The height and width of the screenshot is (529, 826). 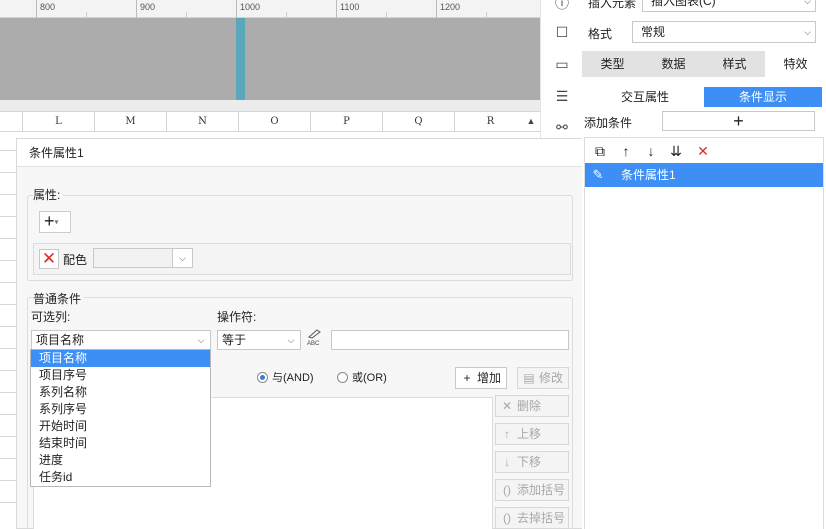 I want to click on delete-property-button: ✕, so click(x=49, y=259).